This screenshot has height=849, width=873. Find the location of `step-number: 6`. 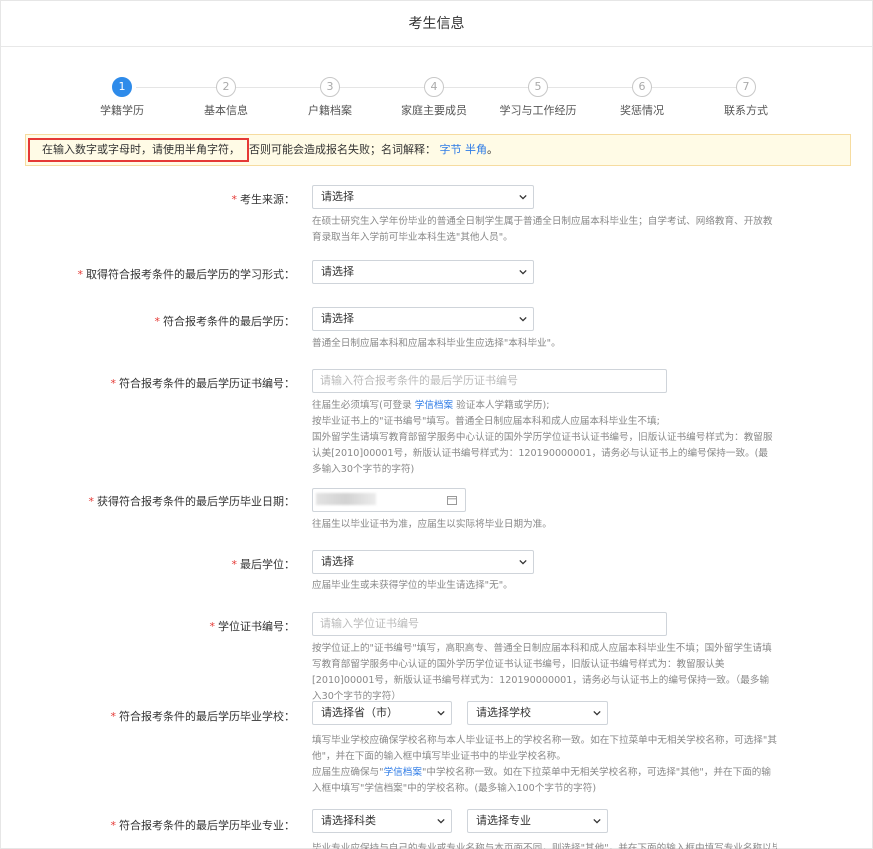

step-number: 6 is located at coordinates (642, 87).